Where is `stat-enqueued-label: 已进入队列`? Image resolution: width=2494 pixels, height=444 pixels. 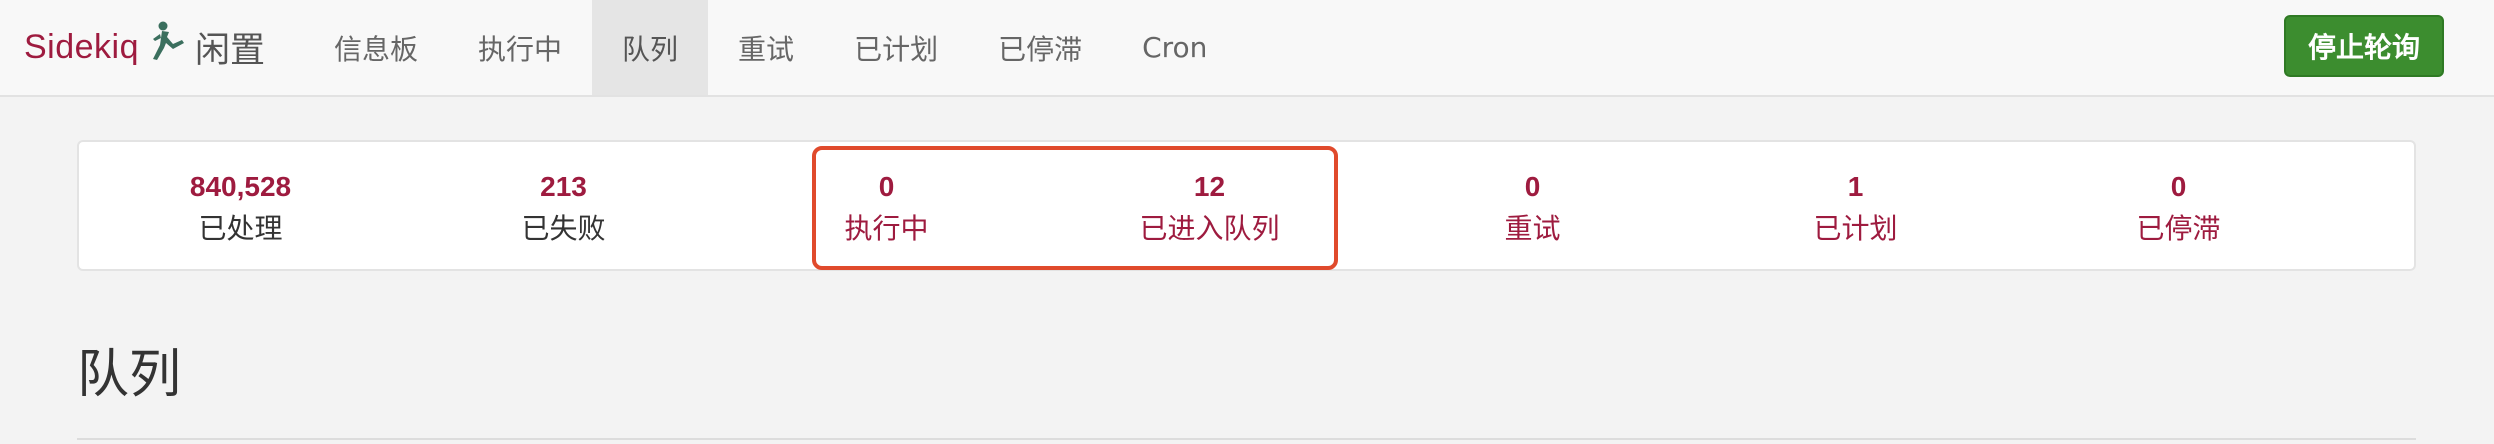 stat-enqueued-label: 已进入队列 is located at coordinates (1209, 228).